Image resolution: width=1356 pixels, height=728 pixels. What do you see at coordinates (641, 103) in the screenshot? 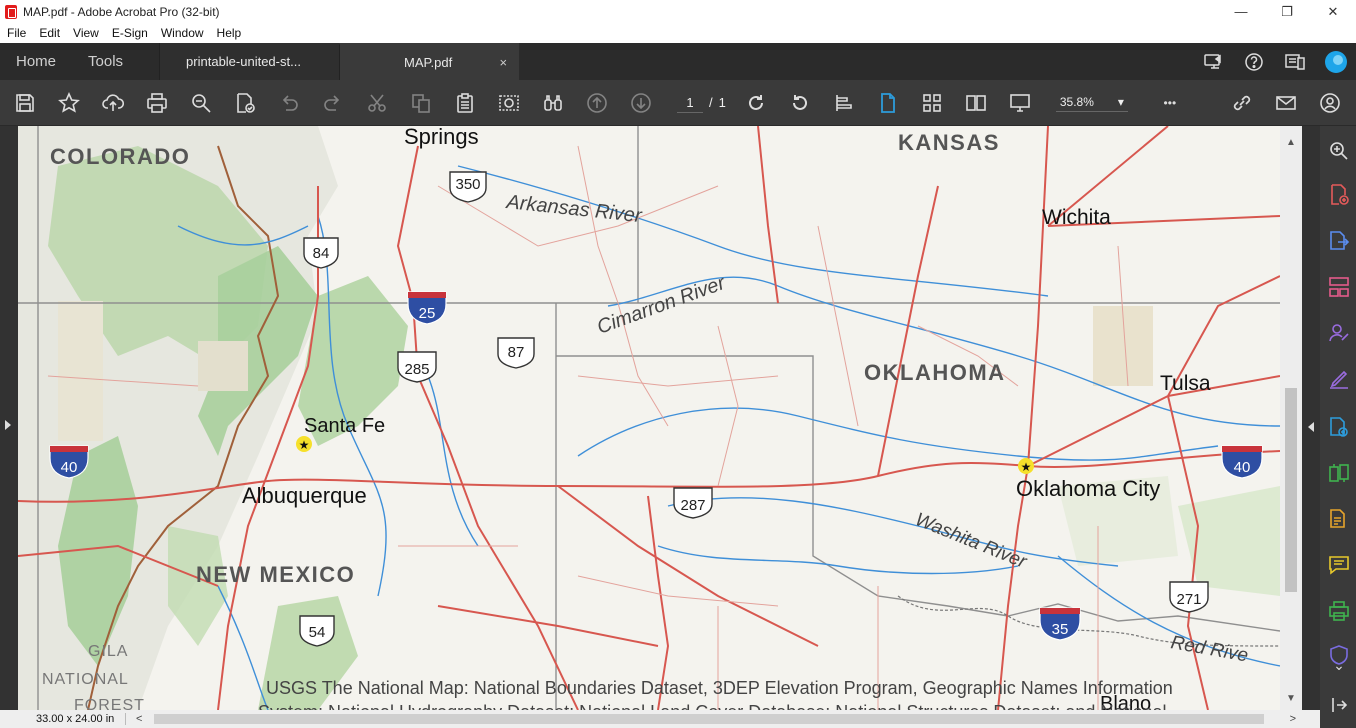
I see `next-page-icon` at bounding box center [641, 103].